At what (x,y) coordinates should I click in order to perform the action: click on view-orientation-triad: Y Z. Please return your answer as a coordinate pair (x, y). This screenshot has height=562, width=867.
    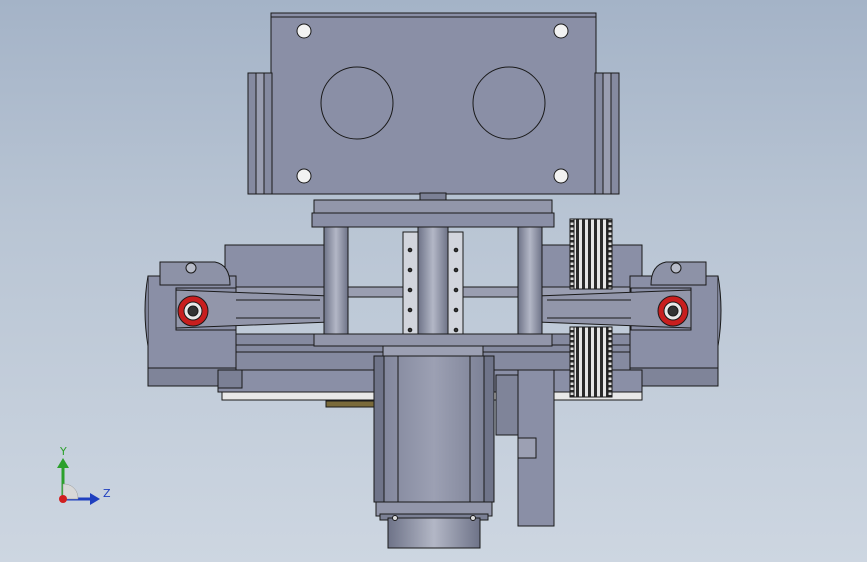
    Looking at the image, I should click on (84, 475).